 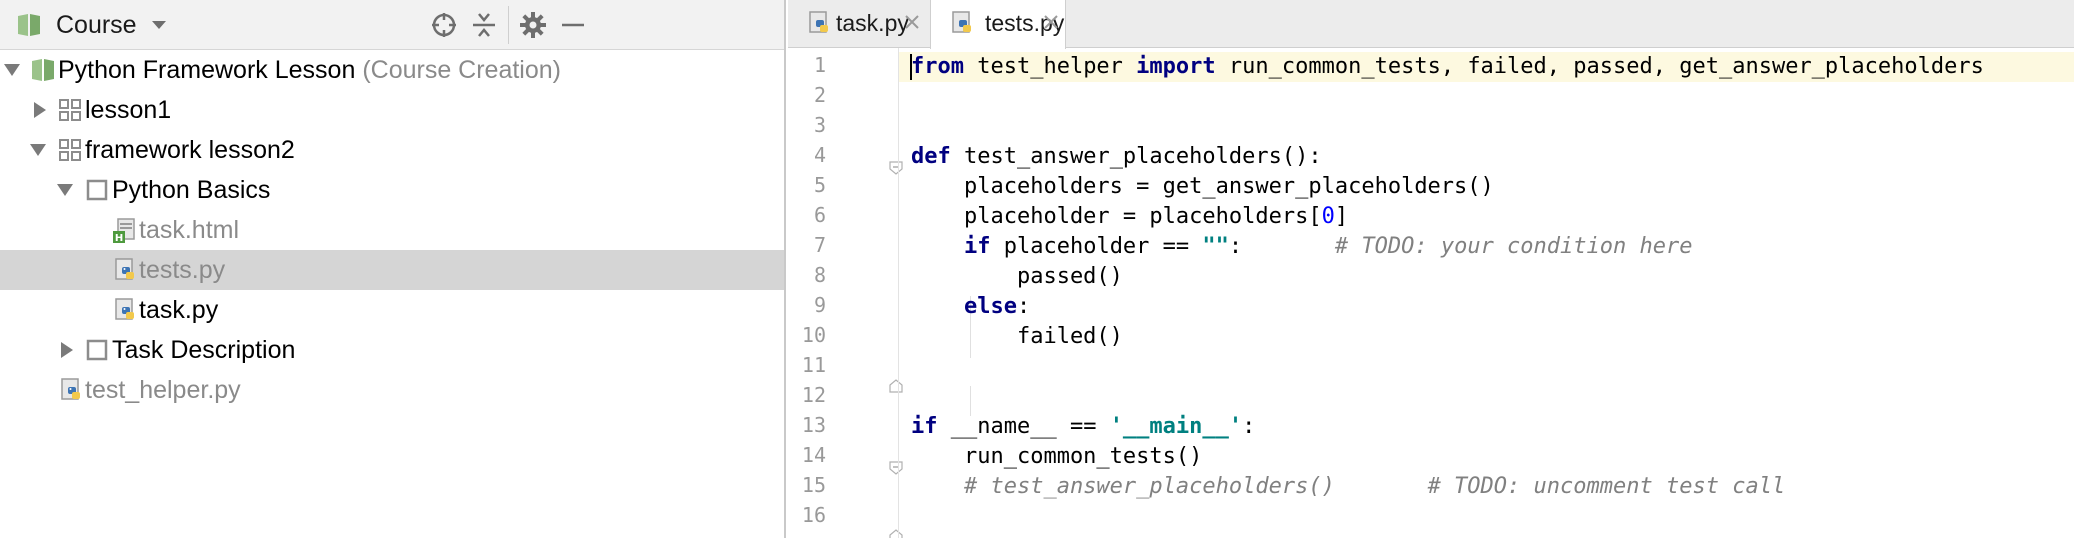 What do you see at coordinates (1215, 246) in the screenshot?
I see `string-token: ""` at bounding box center [1215, 246].